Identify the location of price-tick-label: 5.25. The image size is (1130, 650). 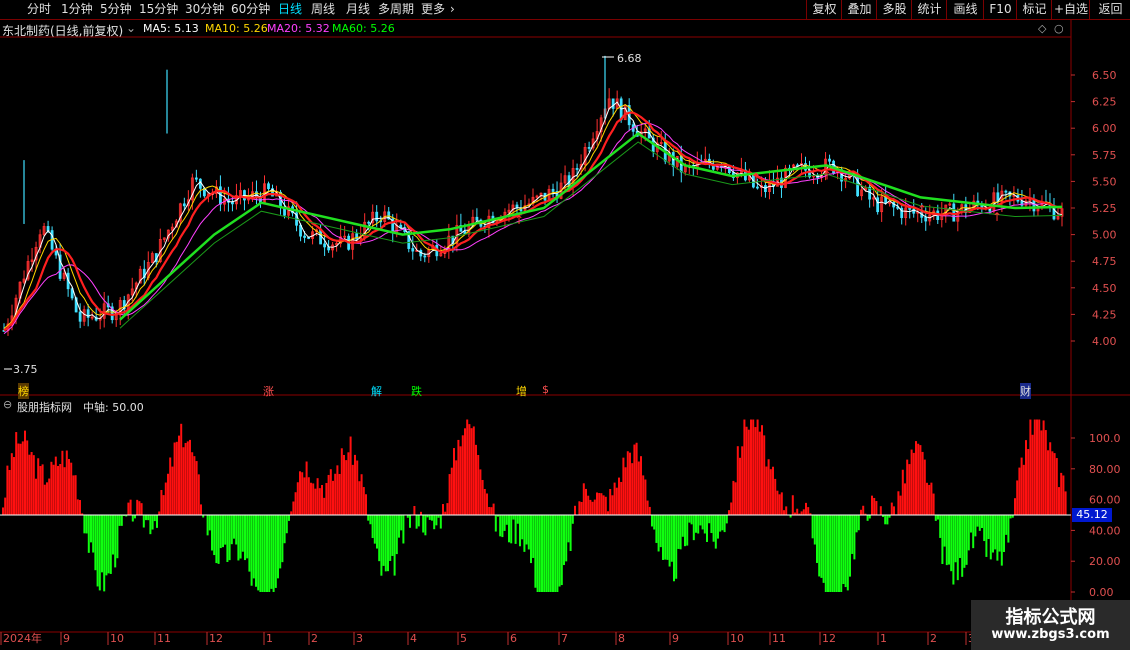
(1104, 208).